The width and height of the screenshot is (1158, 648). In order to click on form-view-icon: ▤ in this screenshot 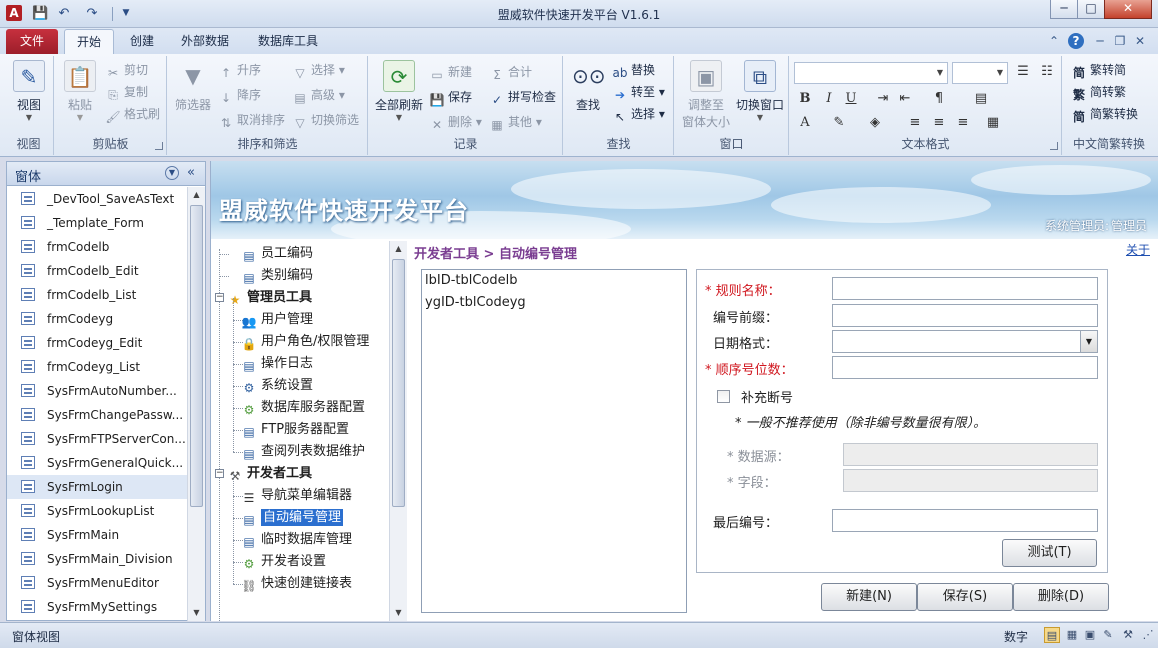, I will do `click(1052, 635)`.